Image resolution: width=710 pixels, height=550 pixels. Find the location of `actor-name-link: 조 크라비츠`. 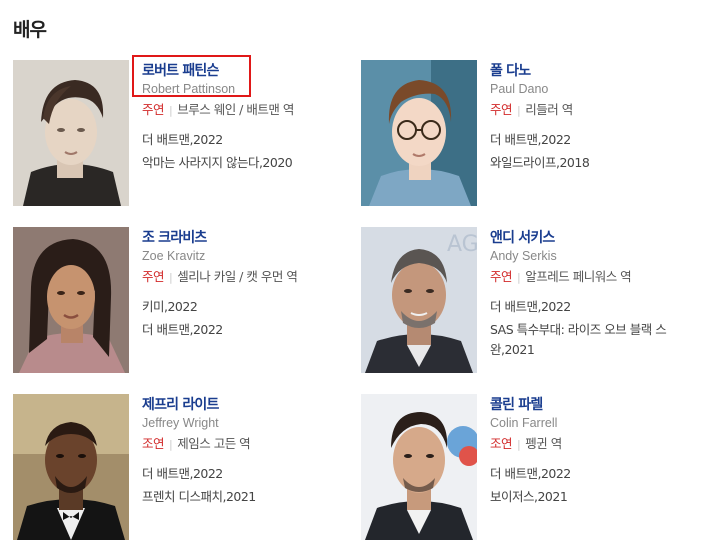

actor-name-link: 조 크라비츠 is located at coordinates (174, 238).